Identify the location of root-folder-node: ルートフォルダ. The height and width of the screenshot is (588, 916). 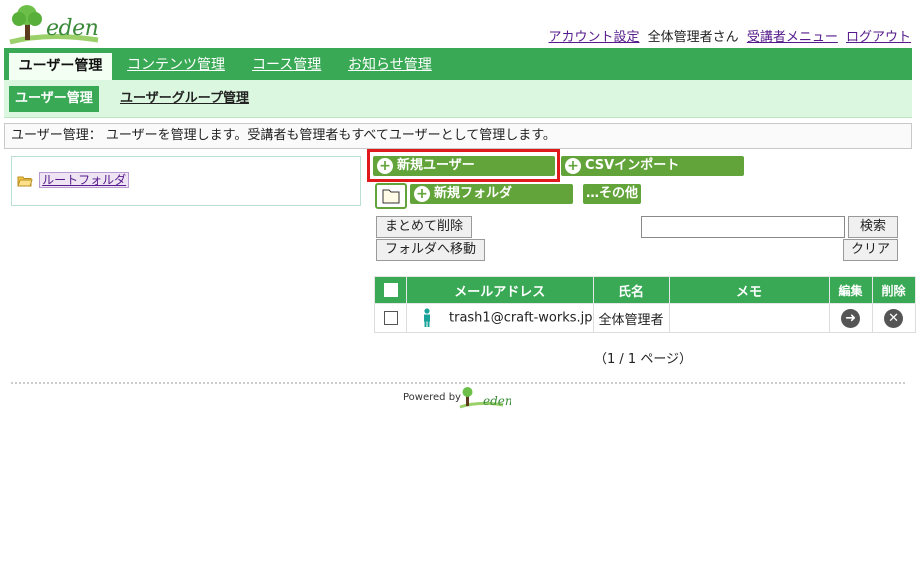
(73, 179).